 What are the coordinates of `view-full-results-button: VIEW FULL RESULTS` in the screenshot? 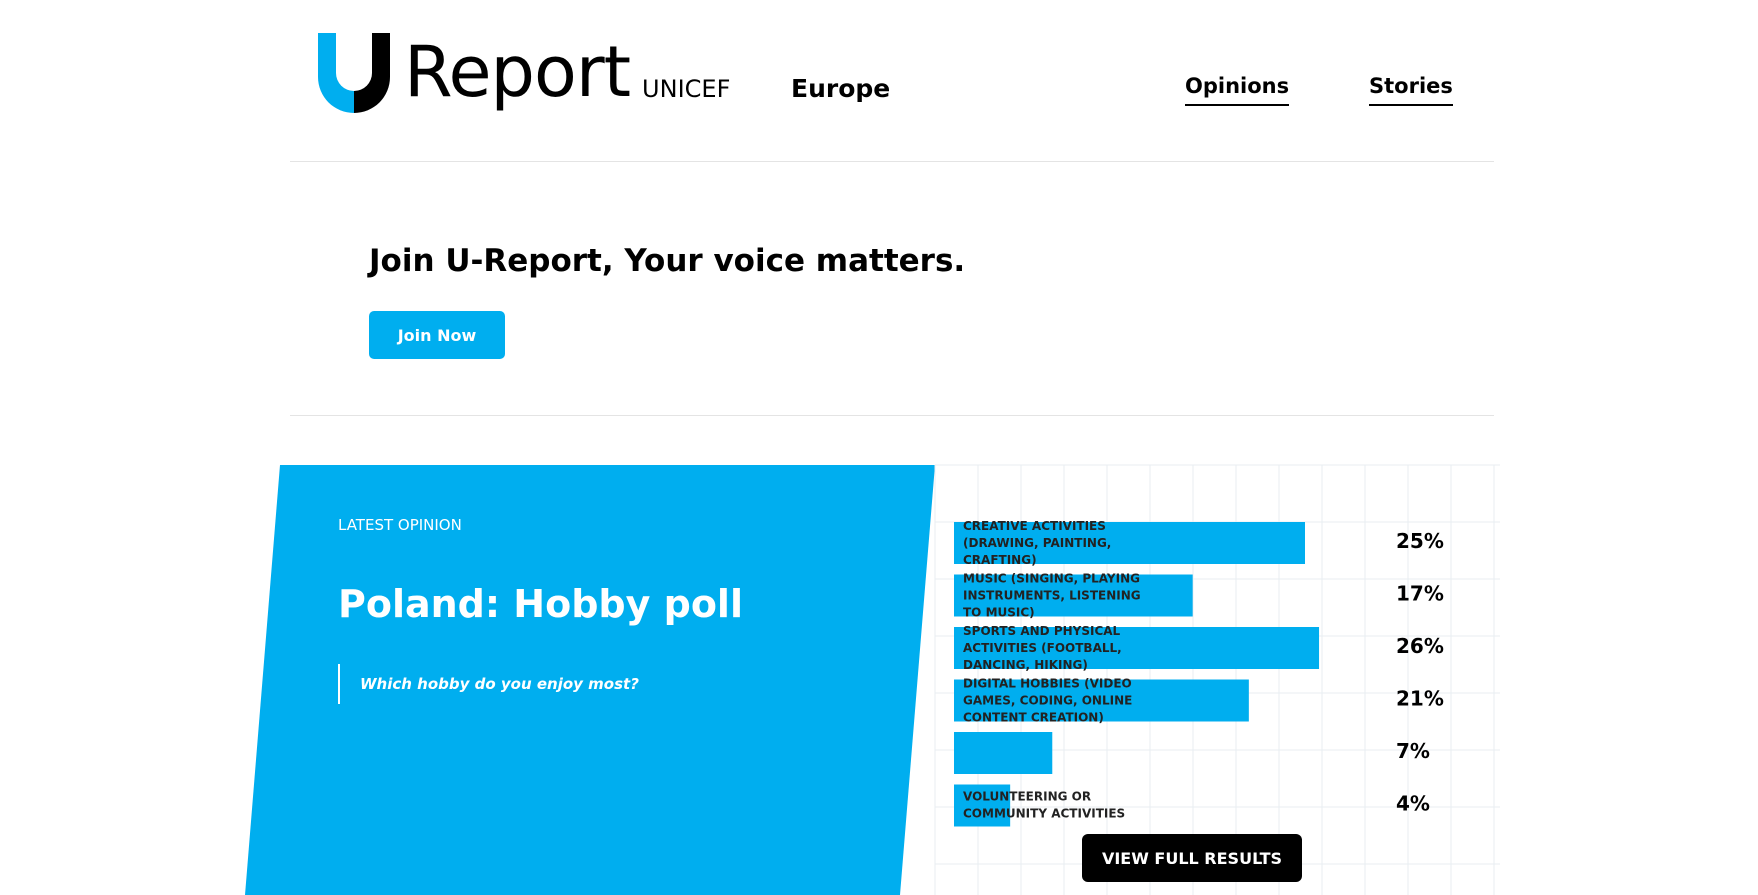 It's located at (1192, 858).